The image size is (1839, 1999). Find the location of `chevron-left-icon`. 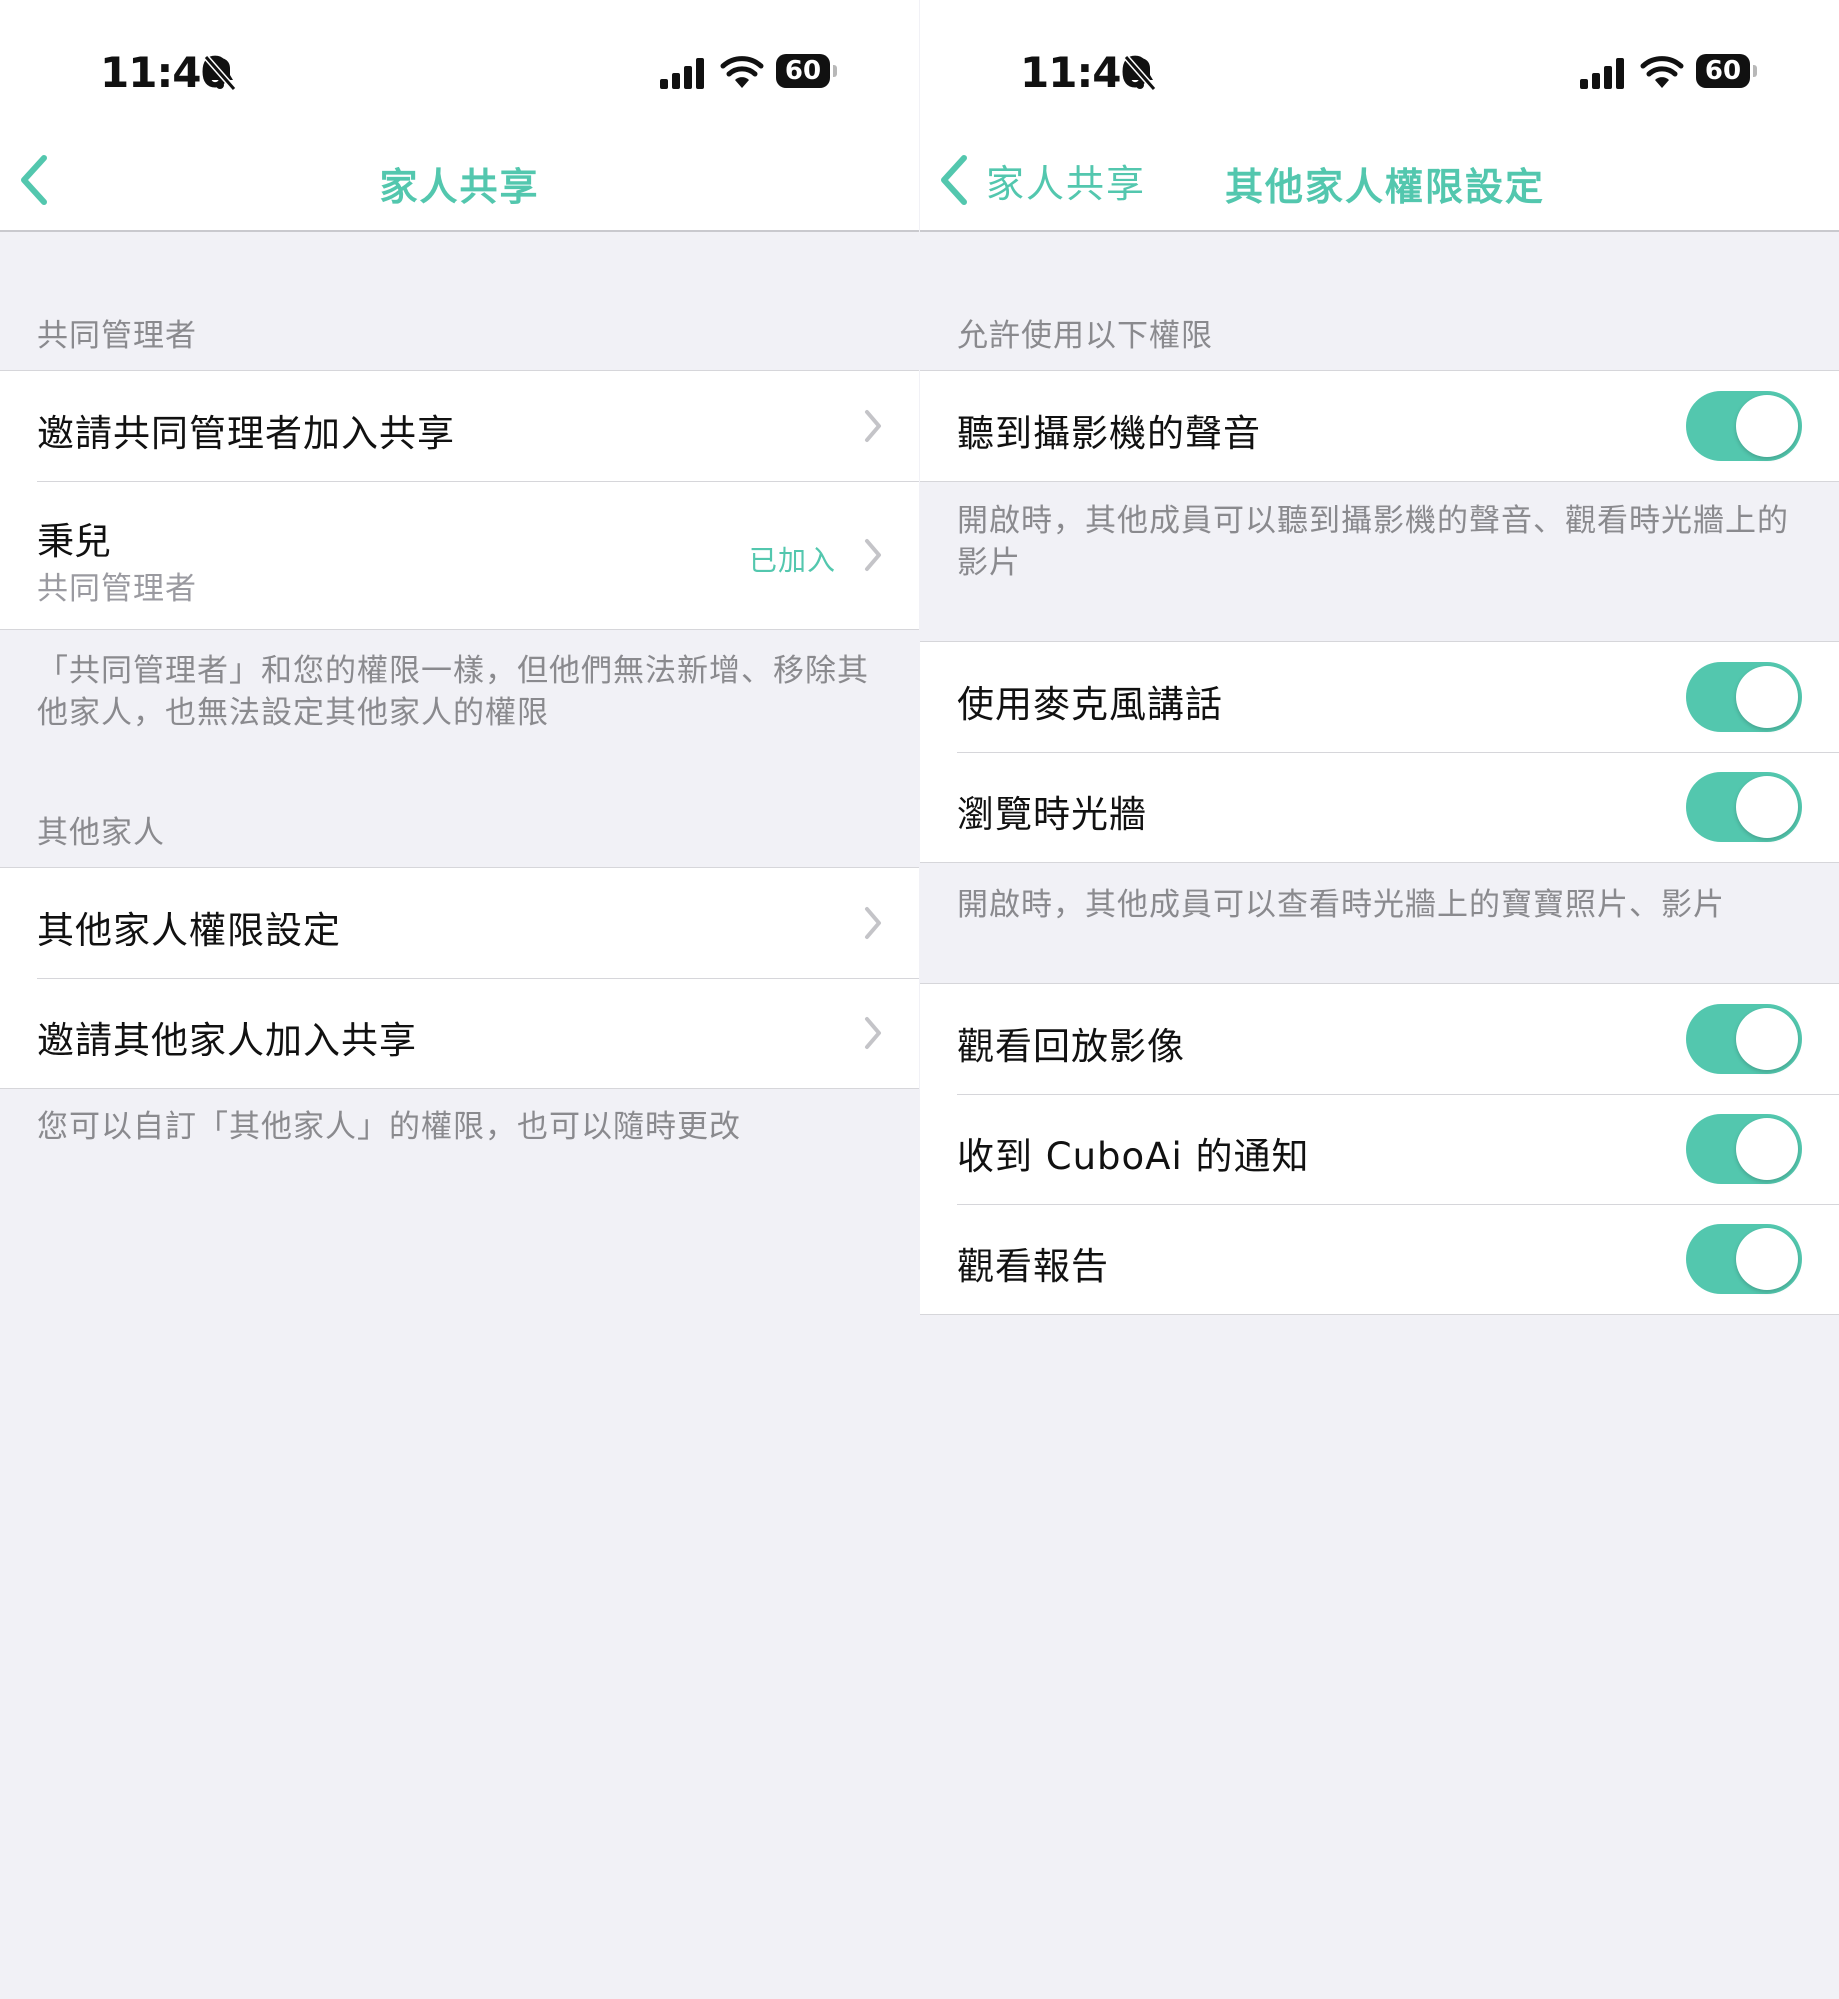

chevron-left-icon is located at coordinates (954, 180).